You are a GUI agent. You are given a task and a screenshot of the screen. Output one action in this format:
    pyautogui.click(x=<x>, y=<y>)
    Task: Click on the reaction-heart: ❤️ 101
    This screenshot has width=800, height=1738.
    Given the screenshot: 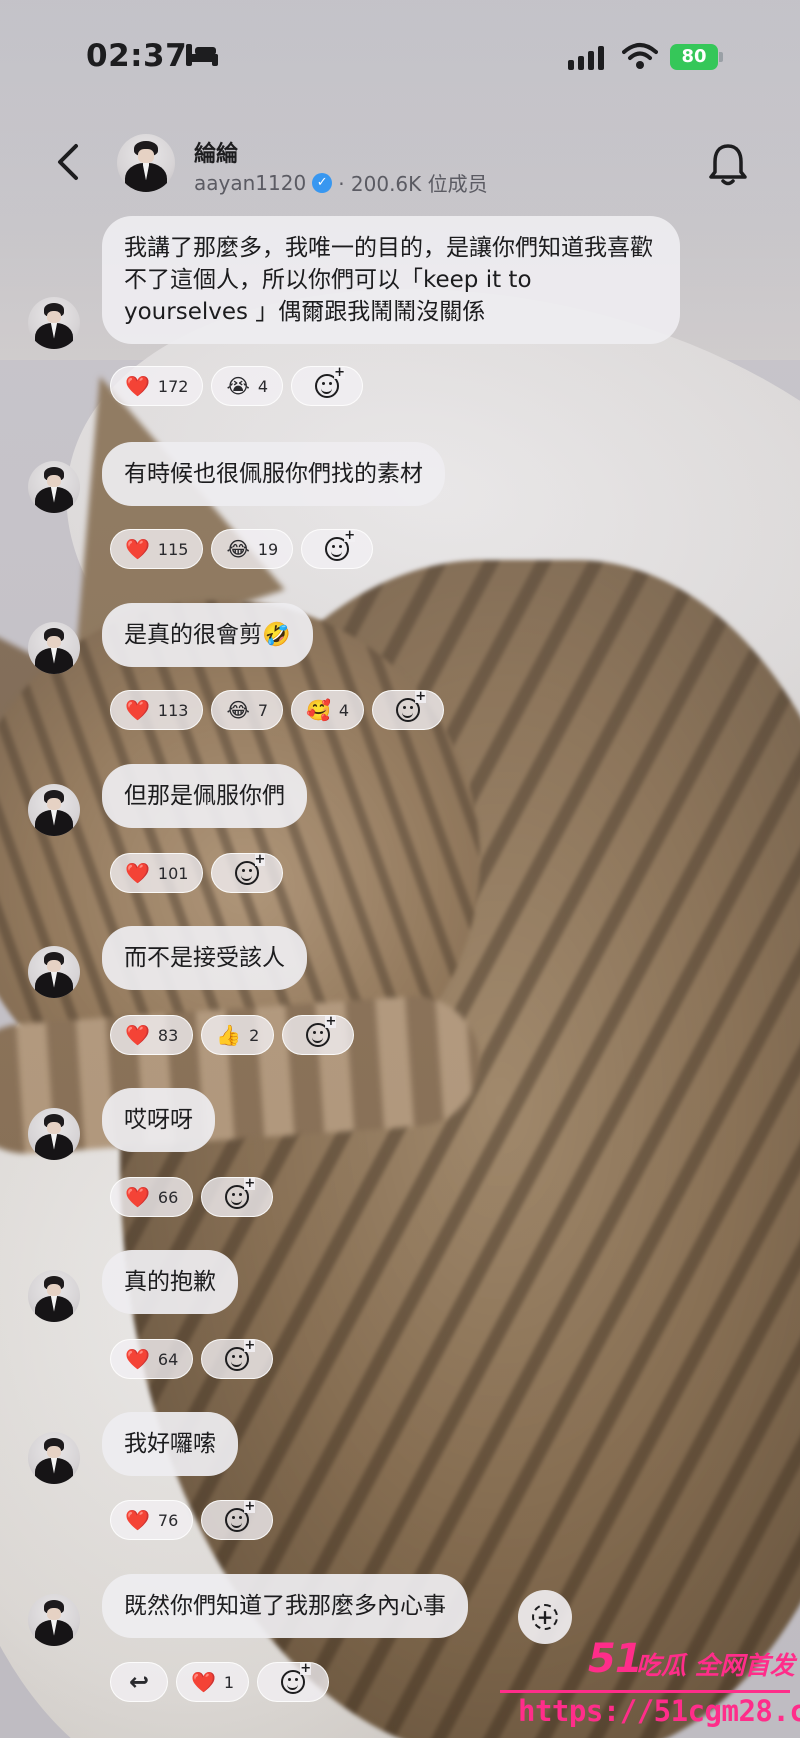 What is the action you would take?
    pyautogui.click(x=157, y=873)
    